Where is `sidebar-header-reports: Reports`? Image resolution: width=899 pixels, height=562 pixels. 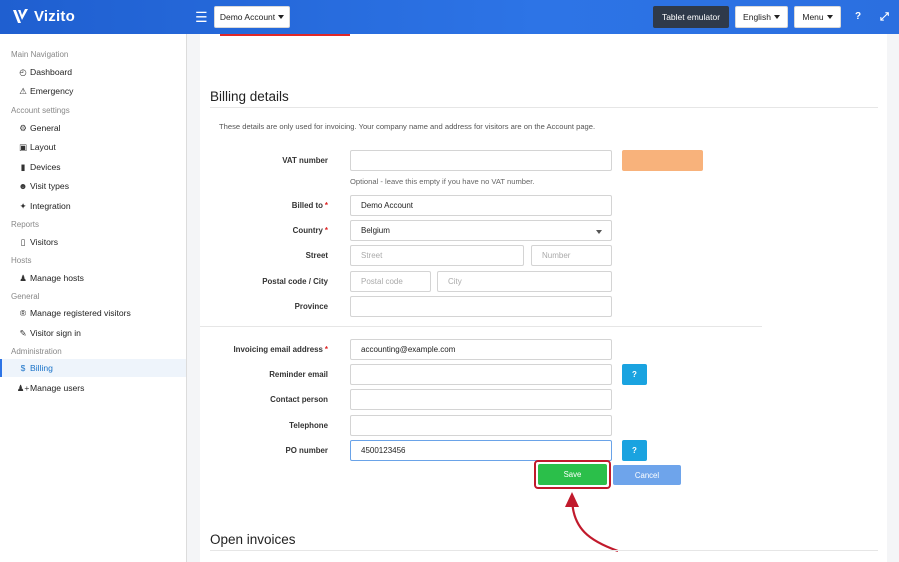 sidebar-header-reports: Reports is located at coordinates (25, 224).